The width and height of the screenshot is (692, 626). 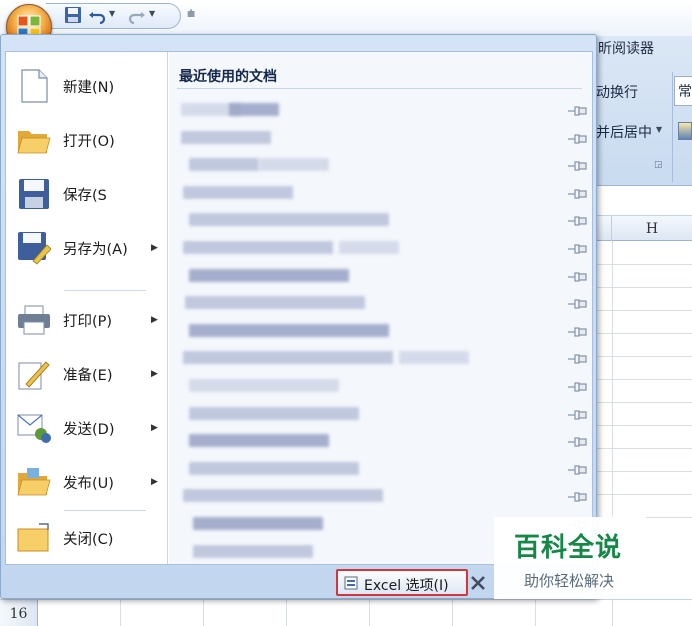 What do you see at coordinates (137, 15) in the screenshot?
I see `redo-button` at bounding box center [137, 15].